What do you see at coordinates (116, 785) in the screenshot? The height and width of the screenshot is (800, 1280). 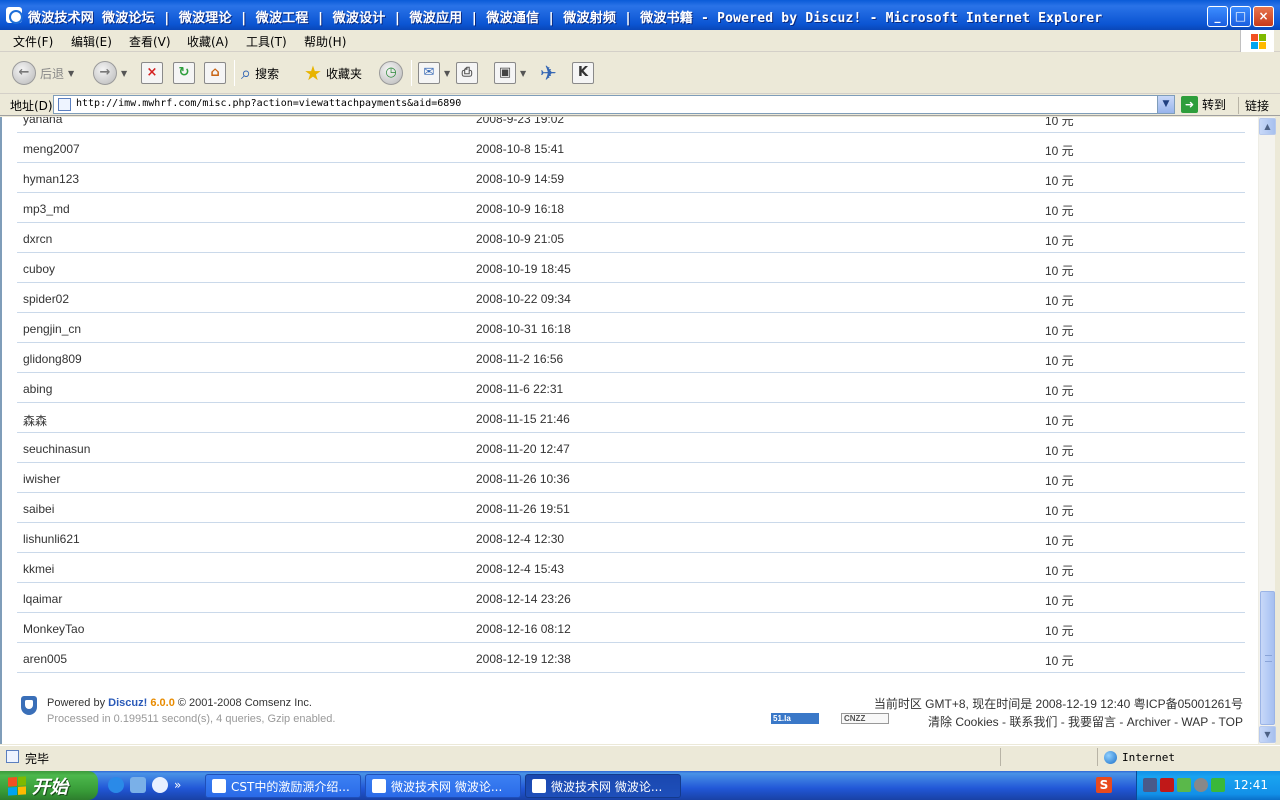 I see `ie-quicklaunch-icon` at bounding box center [116, 785].